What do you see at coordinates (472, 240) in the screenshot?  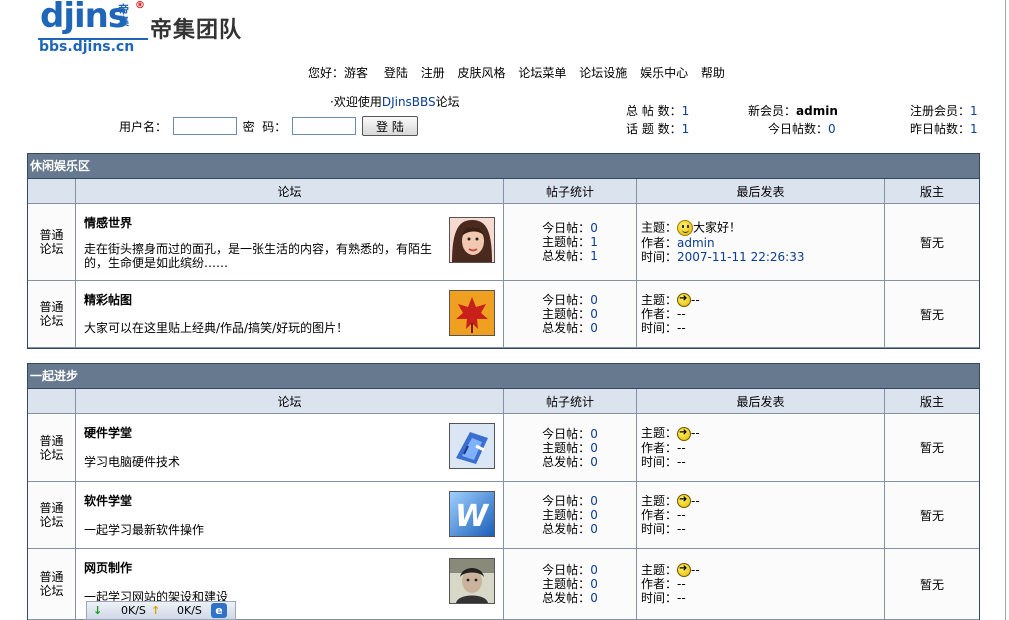 I see `girl-portrait-icon` at bounding box center [472, 240].